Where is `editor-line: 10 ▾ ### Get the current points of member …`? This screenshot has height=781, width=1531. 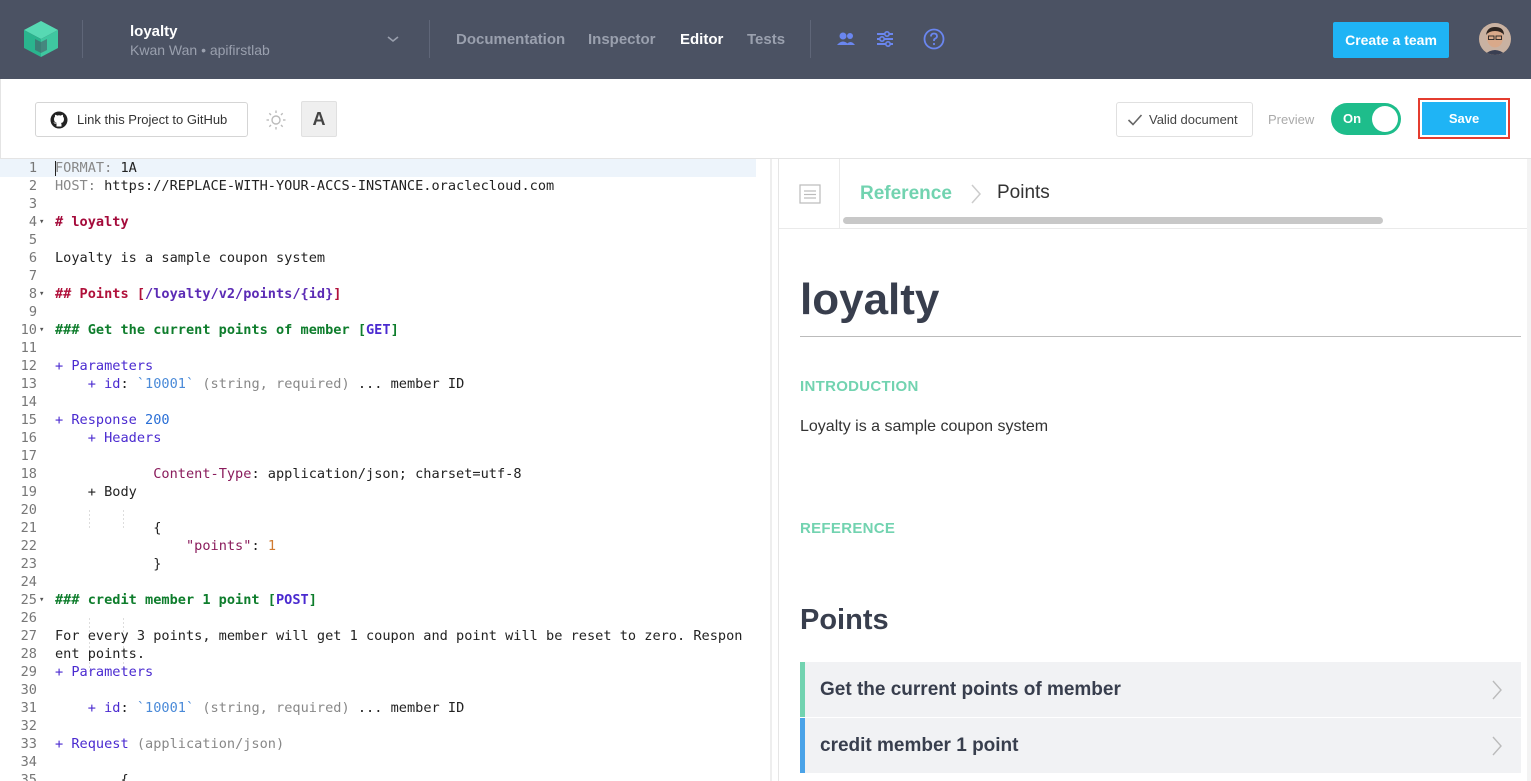 editor-line: 10 ▾ ### Get the current points of member … is located at coordinates (386, 330).